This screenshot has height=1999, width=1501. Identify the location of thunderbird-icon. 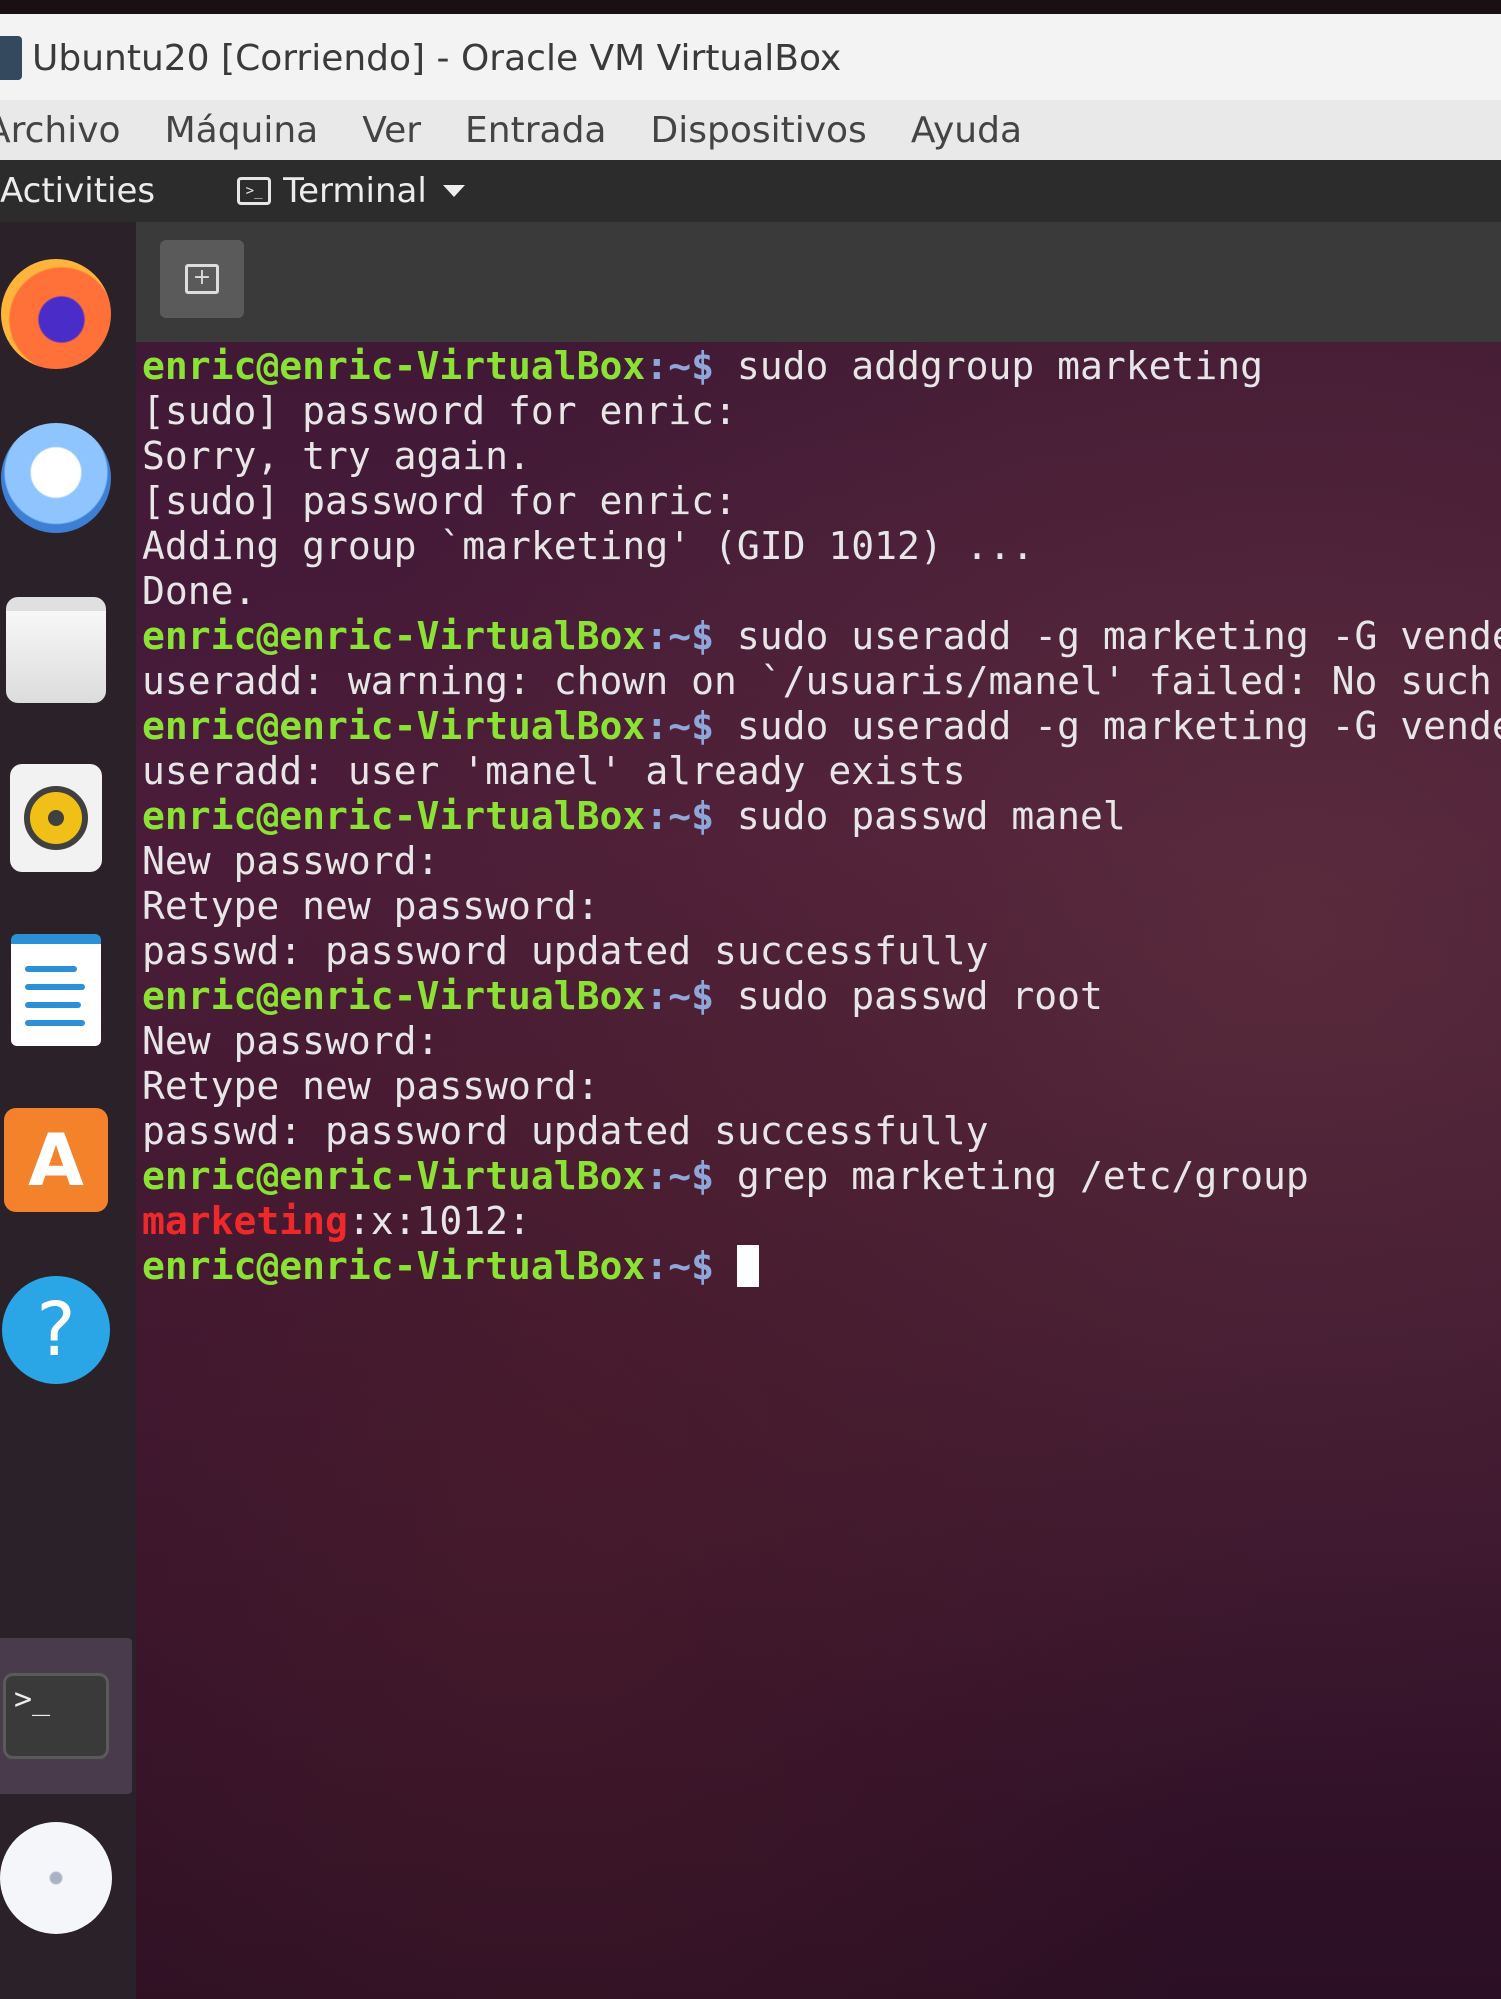
(56, 478).